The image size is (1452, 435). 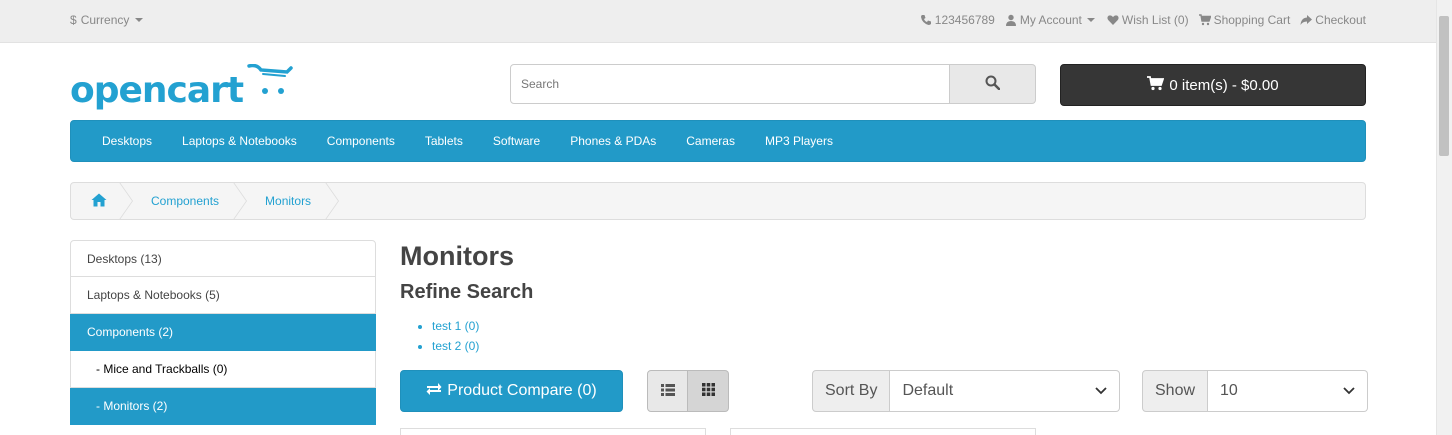 I want to click on checkout-link: Checkout, so click(x=1333, y=20).